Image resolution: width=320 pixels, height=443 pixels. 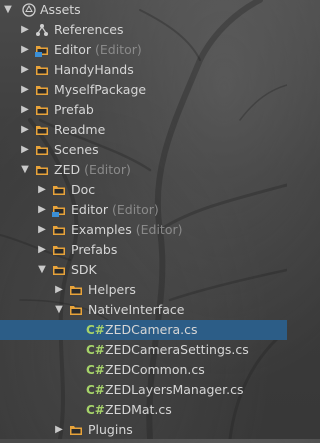 I want to click on tree-item: ▶ Examples (Editor), so click(x=143, y=230).